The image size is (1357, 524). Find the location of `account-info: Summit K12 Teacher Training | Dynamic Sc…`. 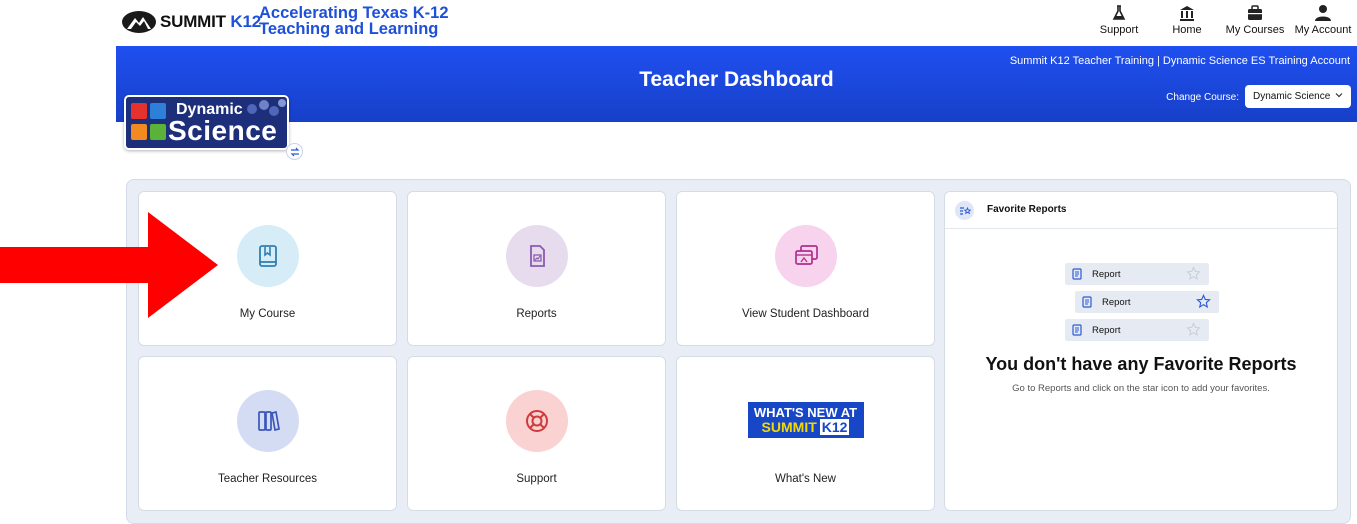

account-info: Summit K12 Teacher Training | Dynamic Sc… is located at coordinates (1179, 61).